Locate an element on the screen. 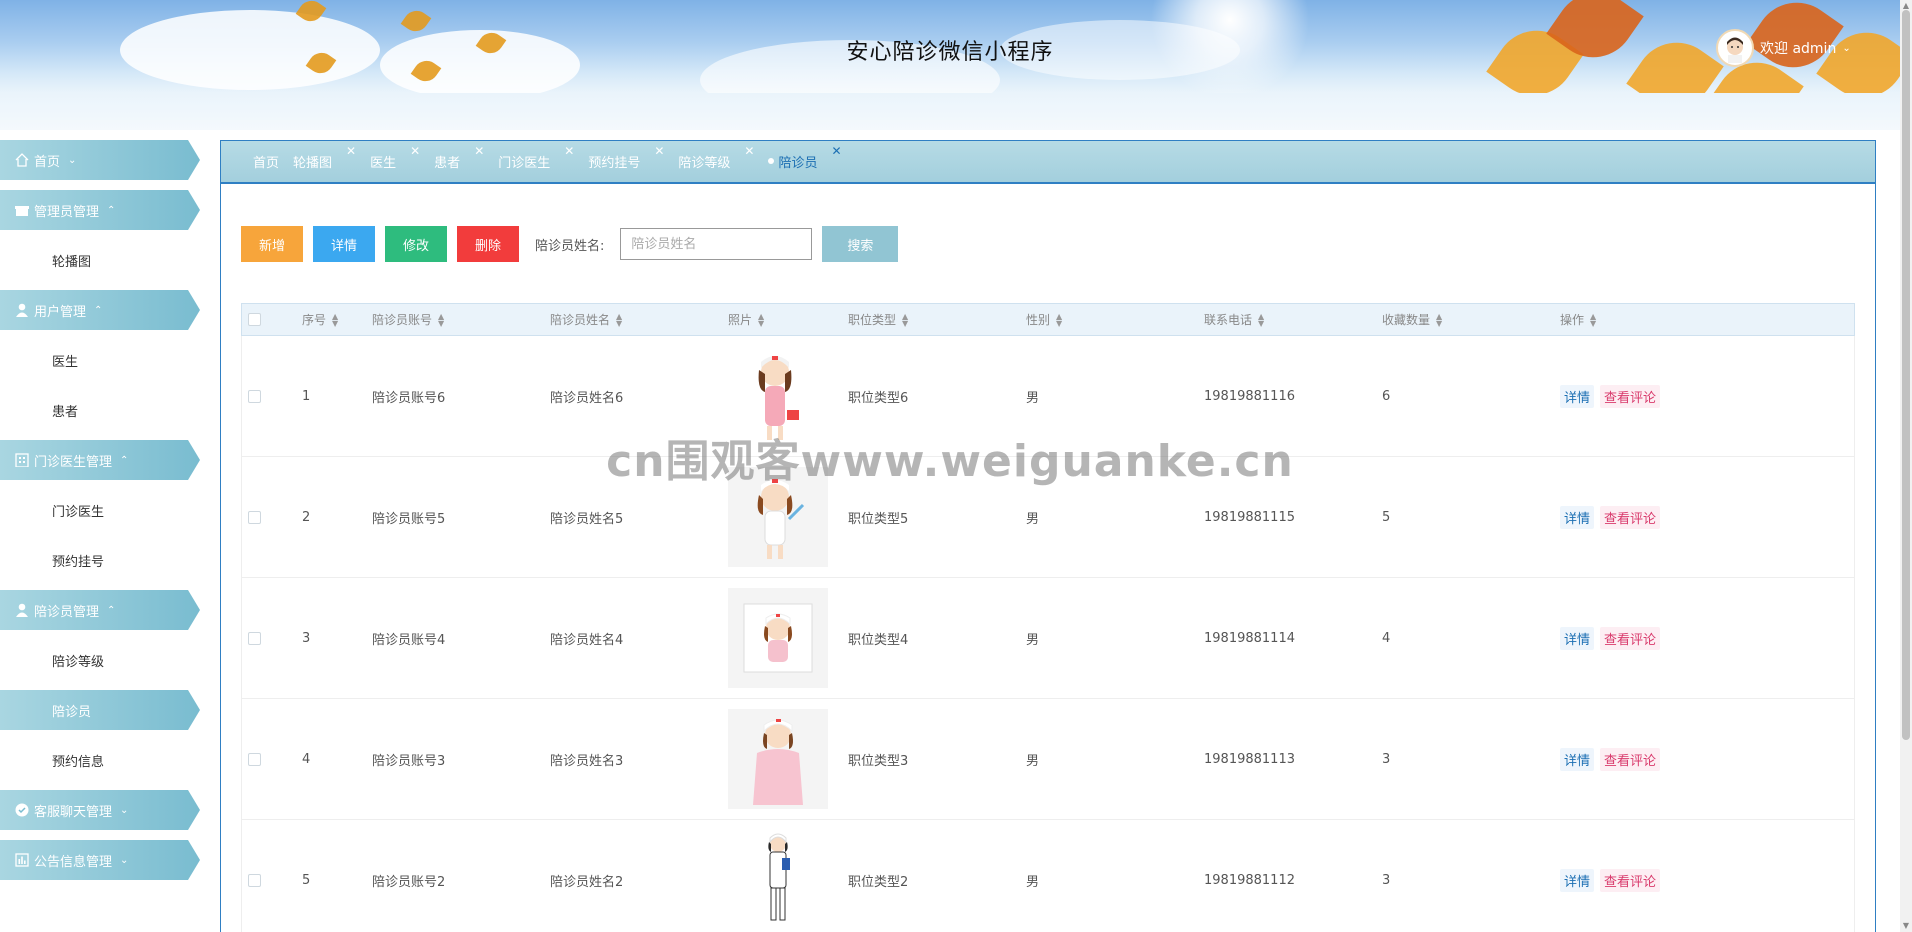  tab-home: 首页 is located at coordinates (266, 161).